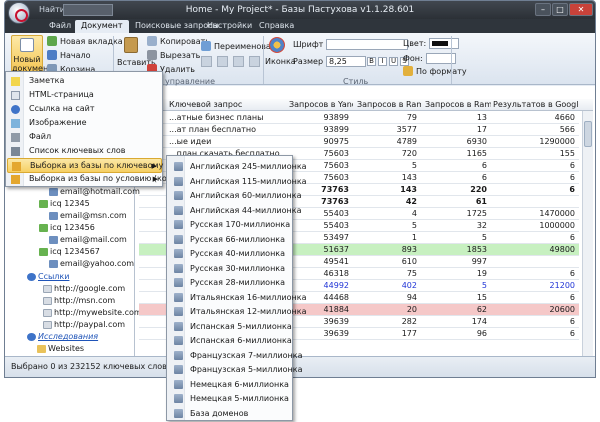 Image resolution: width=600 pixels, height=422 pixels. Describe the element at coordinates (587, 233) in the screenshot. I see `vertical-scrollbar` at that location.